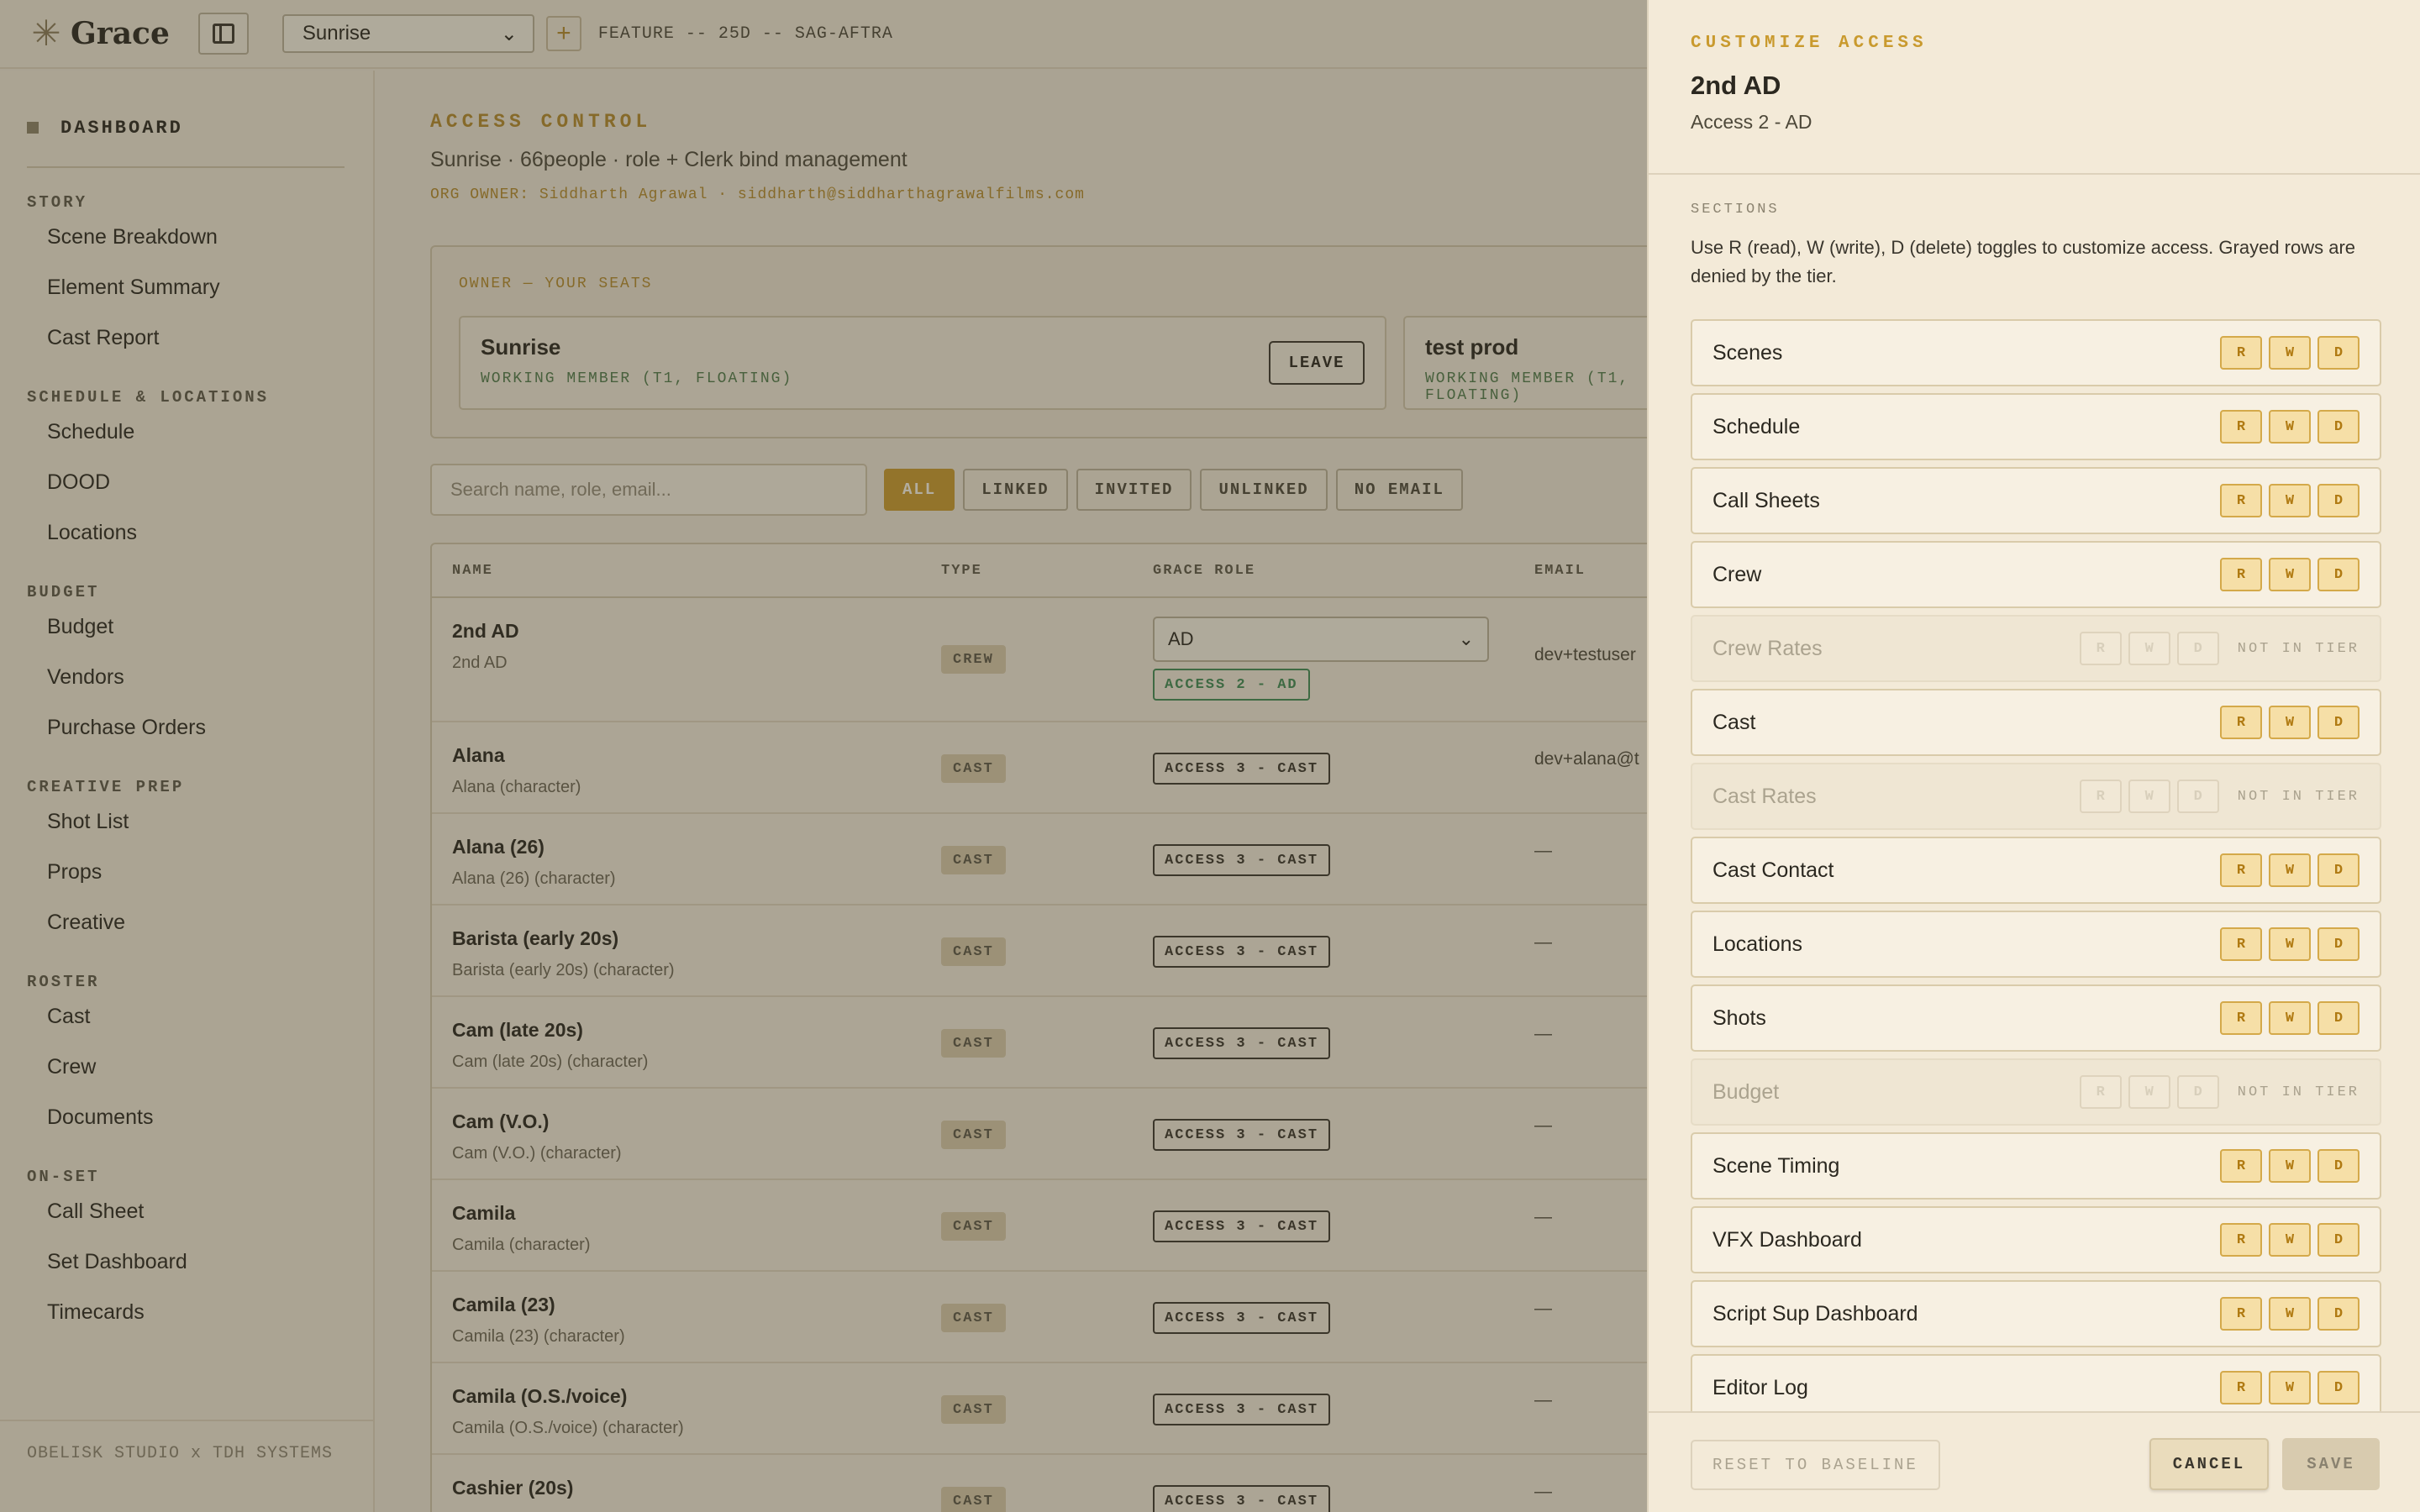 The width and height of the screenshot is (2420, 1512). Describe the element at coordinates (1736, 210) in the screenshot. I see `sections-label: SECTIONS` at that location.